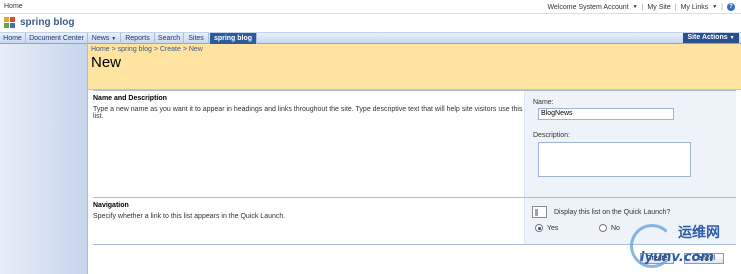 This screenshot has width=741, height=274. Describe the element at coordinates (677, 257) in the screenshot. I see `watermark-url: iyunv.com` at that location.